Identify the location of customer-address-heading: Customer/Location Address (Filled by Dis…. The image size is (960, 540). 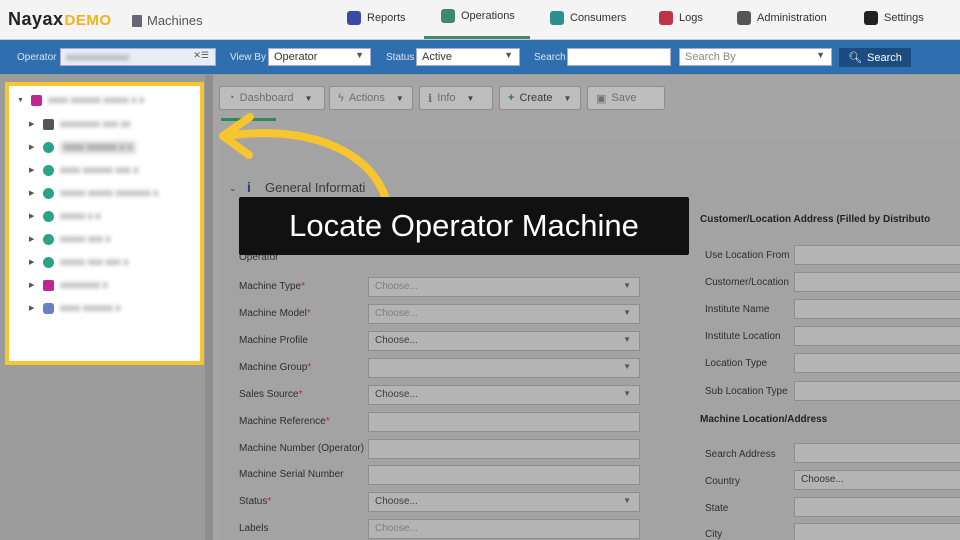
(815, 219).